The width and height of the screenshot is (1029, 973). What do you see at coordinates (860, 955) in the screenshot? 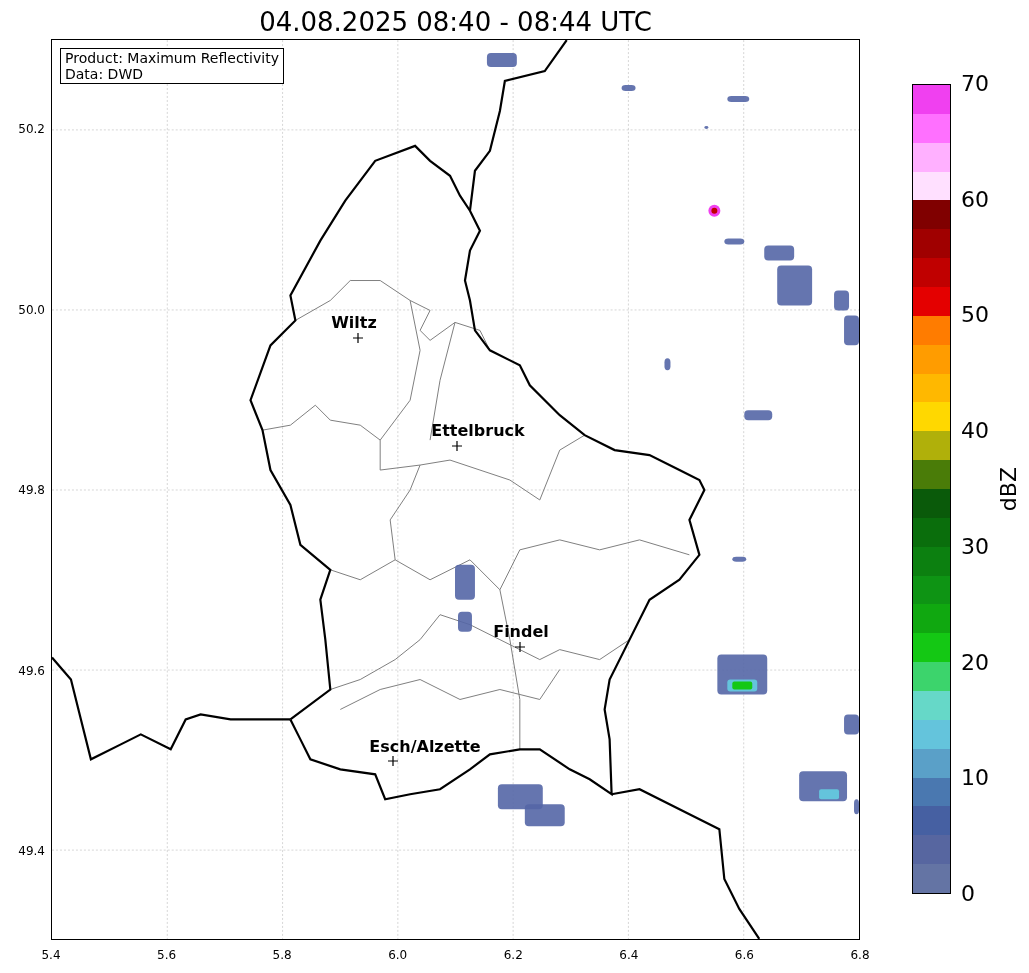
I see `x-tick-label: 6.8` at bounding box center [860, 955].